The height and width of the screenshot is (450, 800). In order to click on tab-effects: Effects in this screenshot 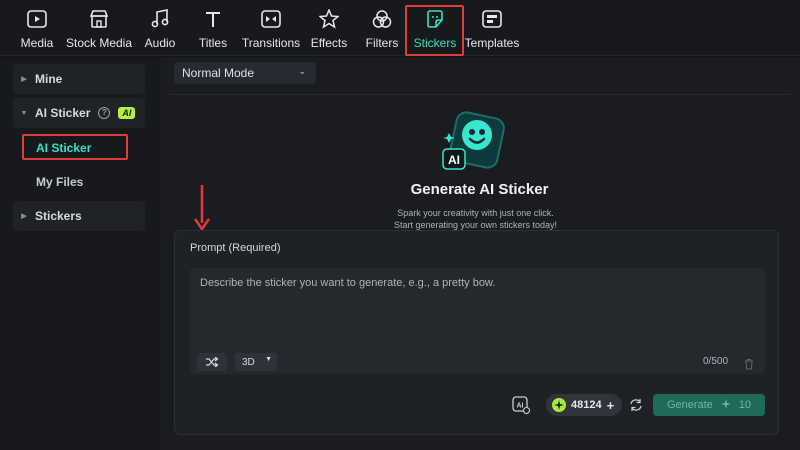, I will do `click(329, 29)`.